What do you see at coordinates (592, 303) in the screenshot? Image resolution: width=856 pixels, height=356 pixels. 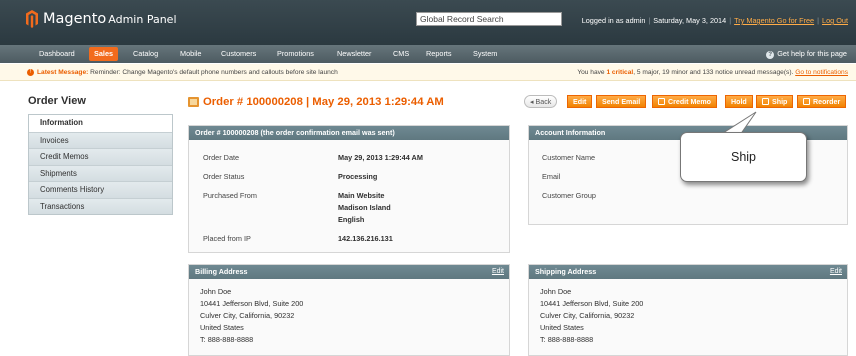 I see `shipping-line-street: 10441 Jefferson Blvd, Suite 200` at bounding box center [592, 303].